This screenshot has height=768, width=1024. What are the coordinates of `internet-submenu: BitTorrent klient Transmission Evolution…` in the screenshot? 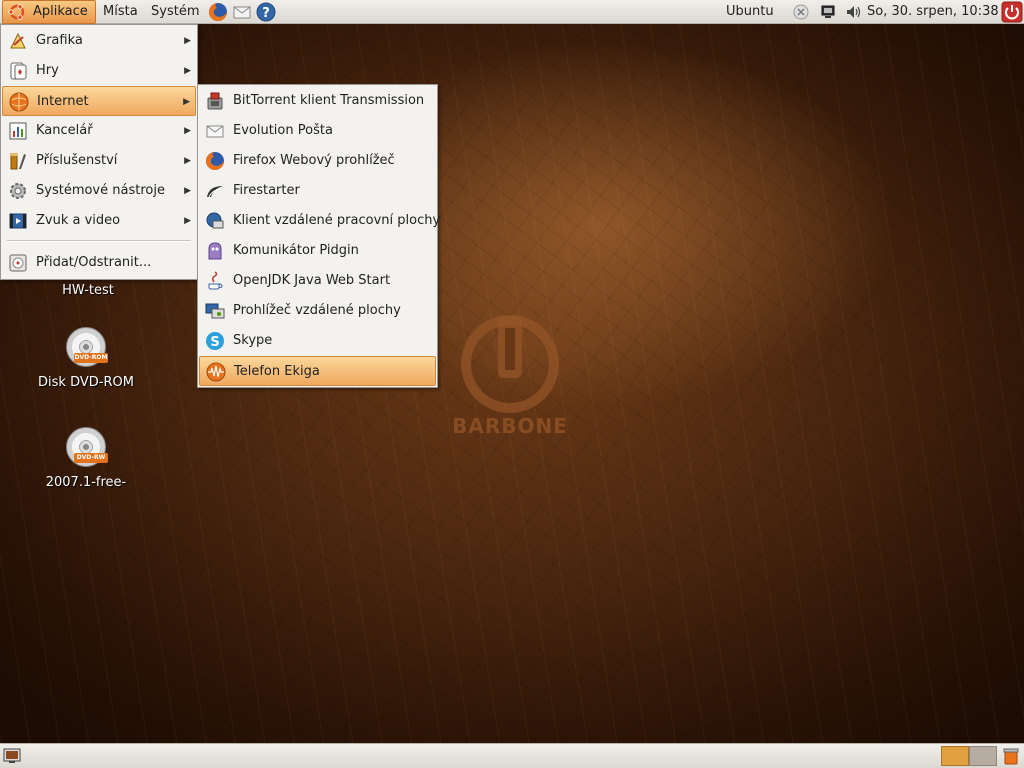 It's located at (318, 236).